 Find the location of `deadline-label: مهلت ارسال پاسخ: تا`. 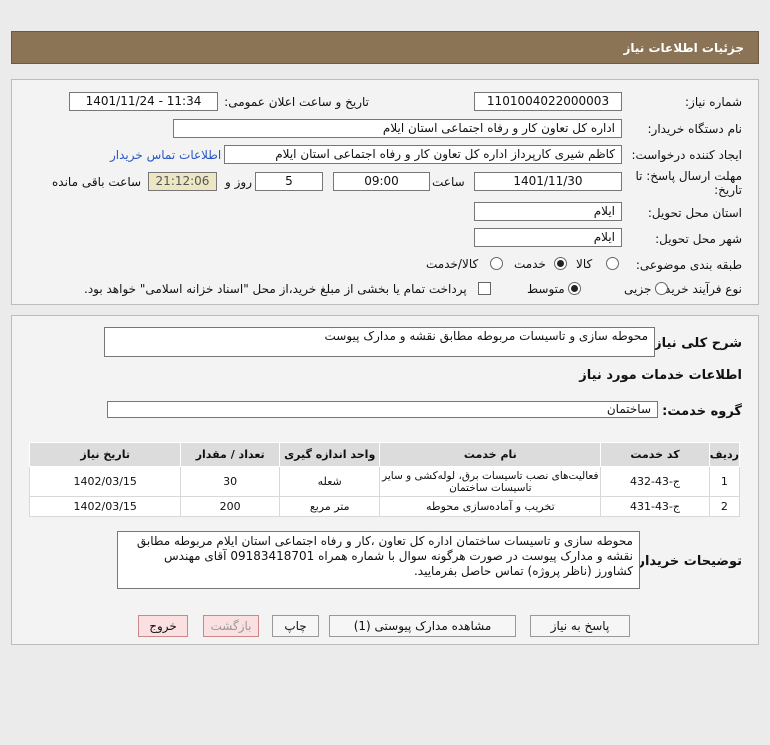

deadline-label: مهلت ارسال پاسخ: تا is located at coordinates (688, 176).